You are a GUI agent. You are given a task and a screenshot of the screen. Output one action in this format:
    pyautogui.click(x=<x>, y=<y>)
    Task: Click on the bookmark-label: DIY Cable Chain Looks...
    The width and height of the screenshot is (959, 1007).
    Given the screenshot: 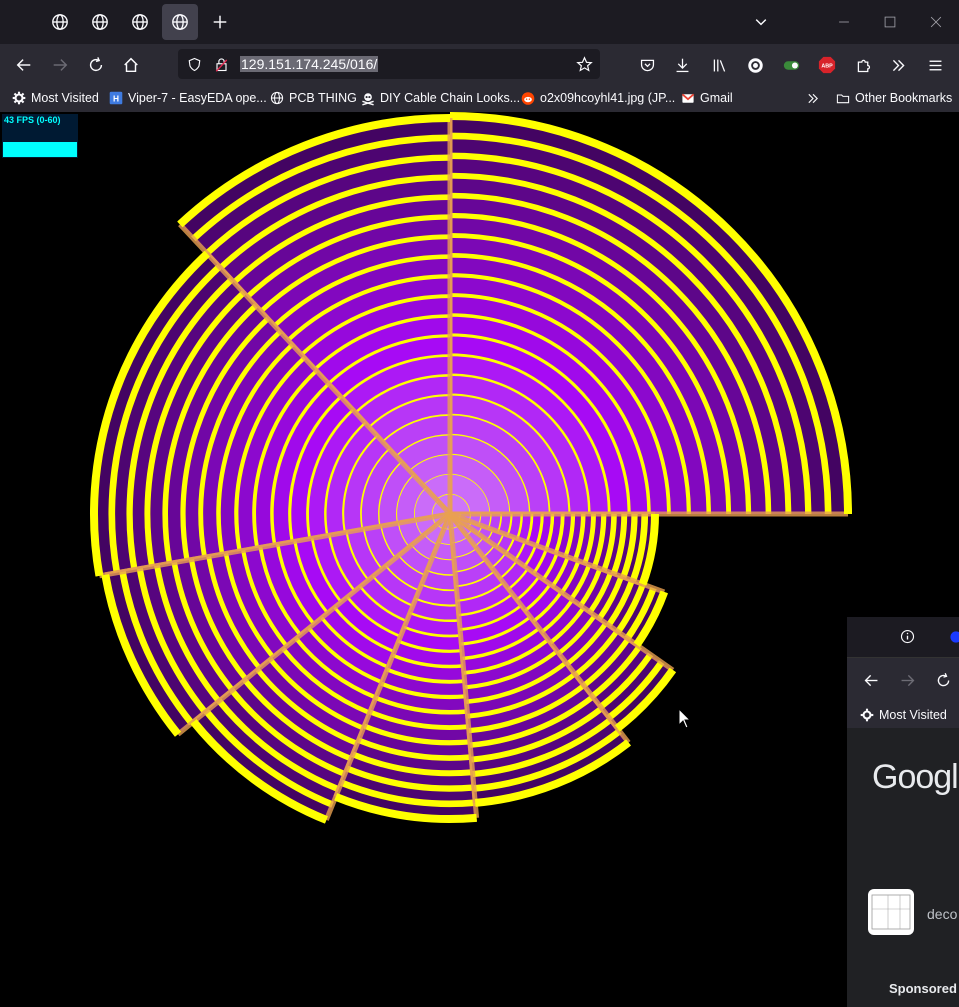 What is the action you would take?
    pyautogui.click(x=450, y=98)
    